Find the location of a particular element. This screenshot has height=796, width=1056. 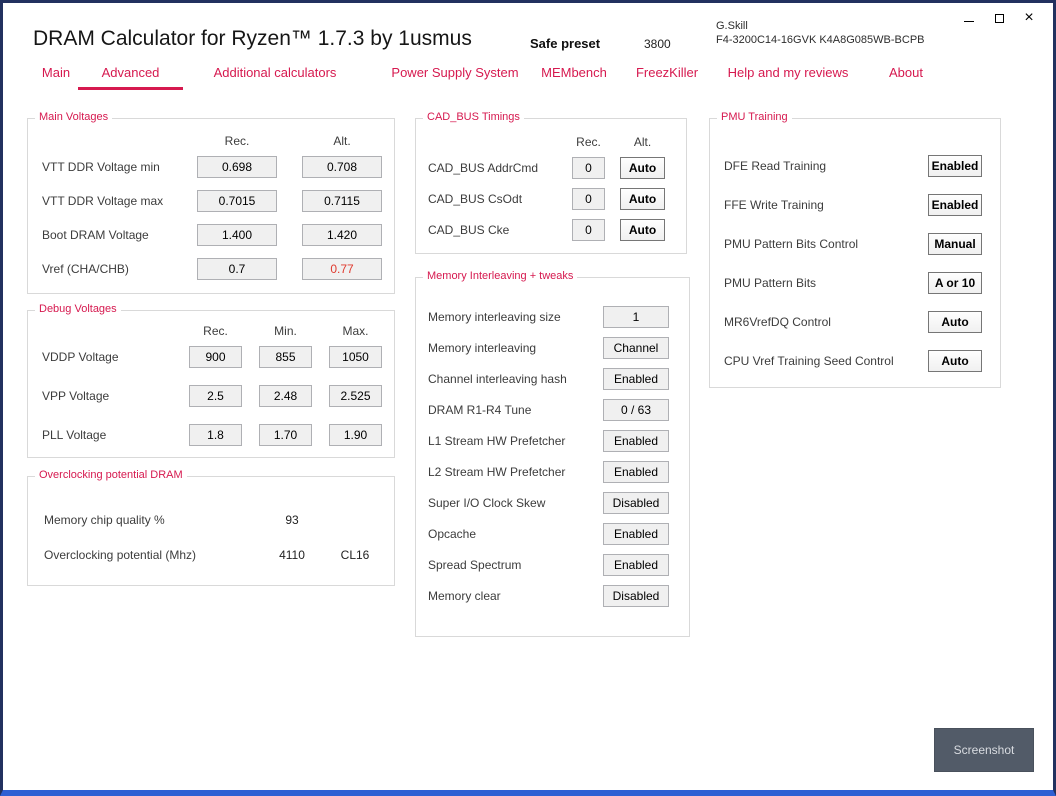

channel-interleaving-hash-input: Enabled is located at coordinates (636, 379).